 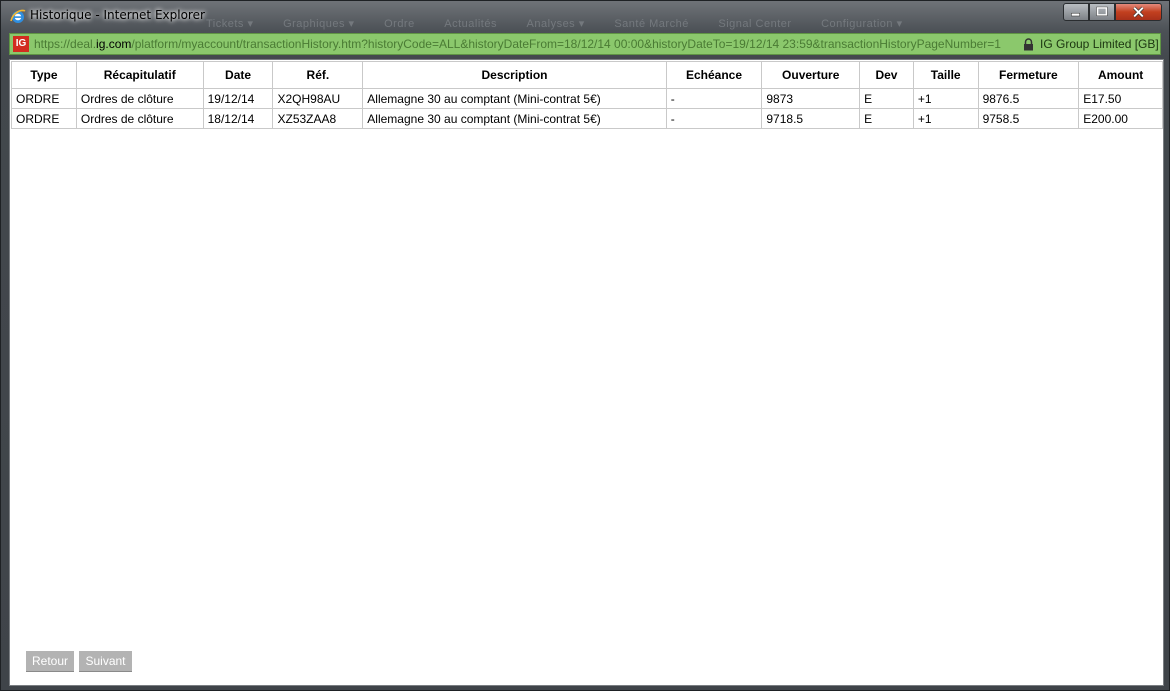 What do you see at coordinates (886, 75) in the screenshot?
I see `column-header-dev: Dev` at bounding box center [886, 75].